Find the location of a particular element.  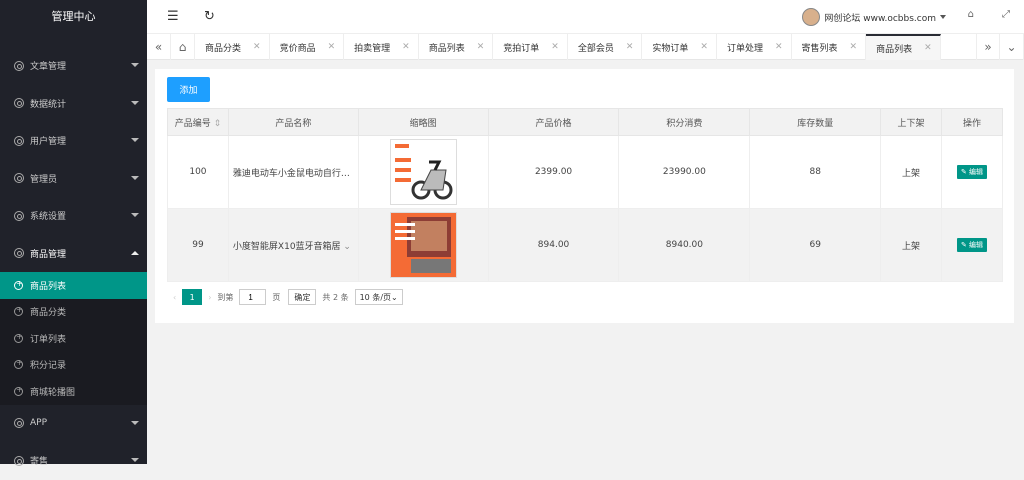

home-icon: ⌂ is located at coordinates (183, 47).